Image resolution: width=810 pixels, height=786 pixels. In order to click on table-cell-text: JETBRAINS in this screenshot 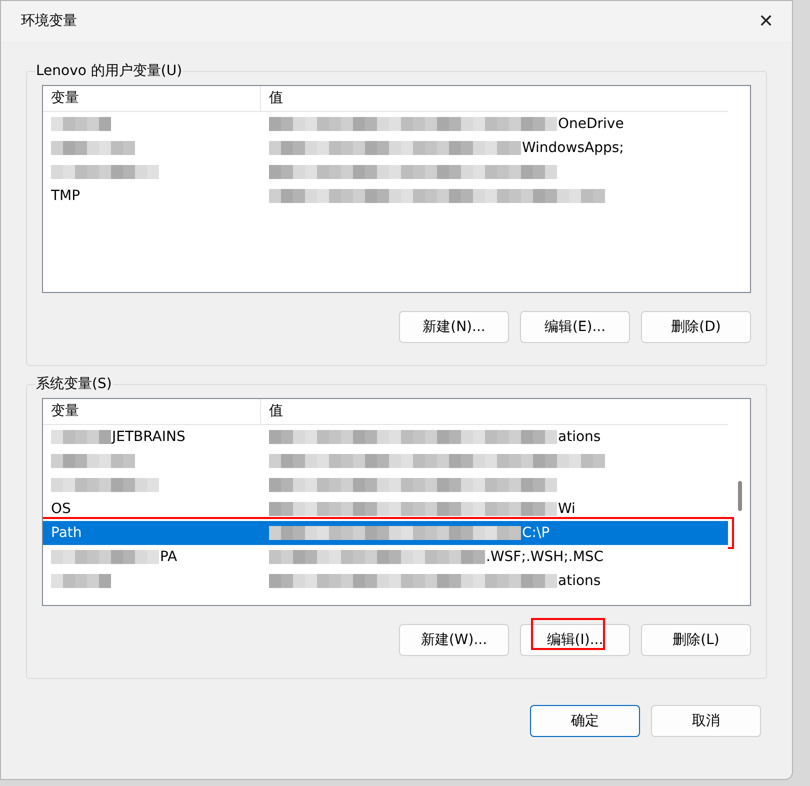, I will do `click(149, 437)`.